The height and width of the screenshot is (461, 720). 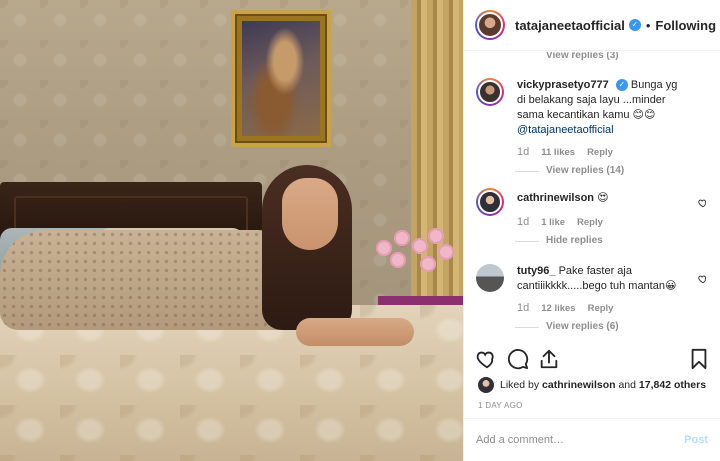 I want to click on view-replies-link: View replies (6), so click(x=611, y=326).